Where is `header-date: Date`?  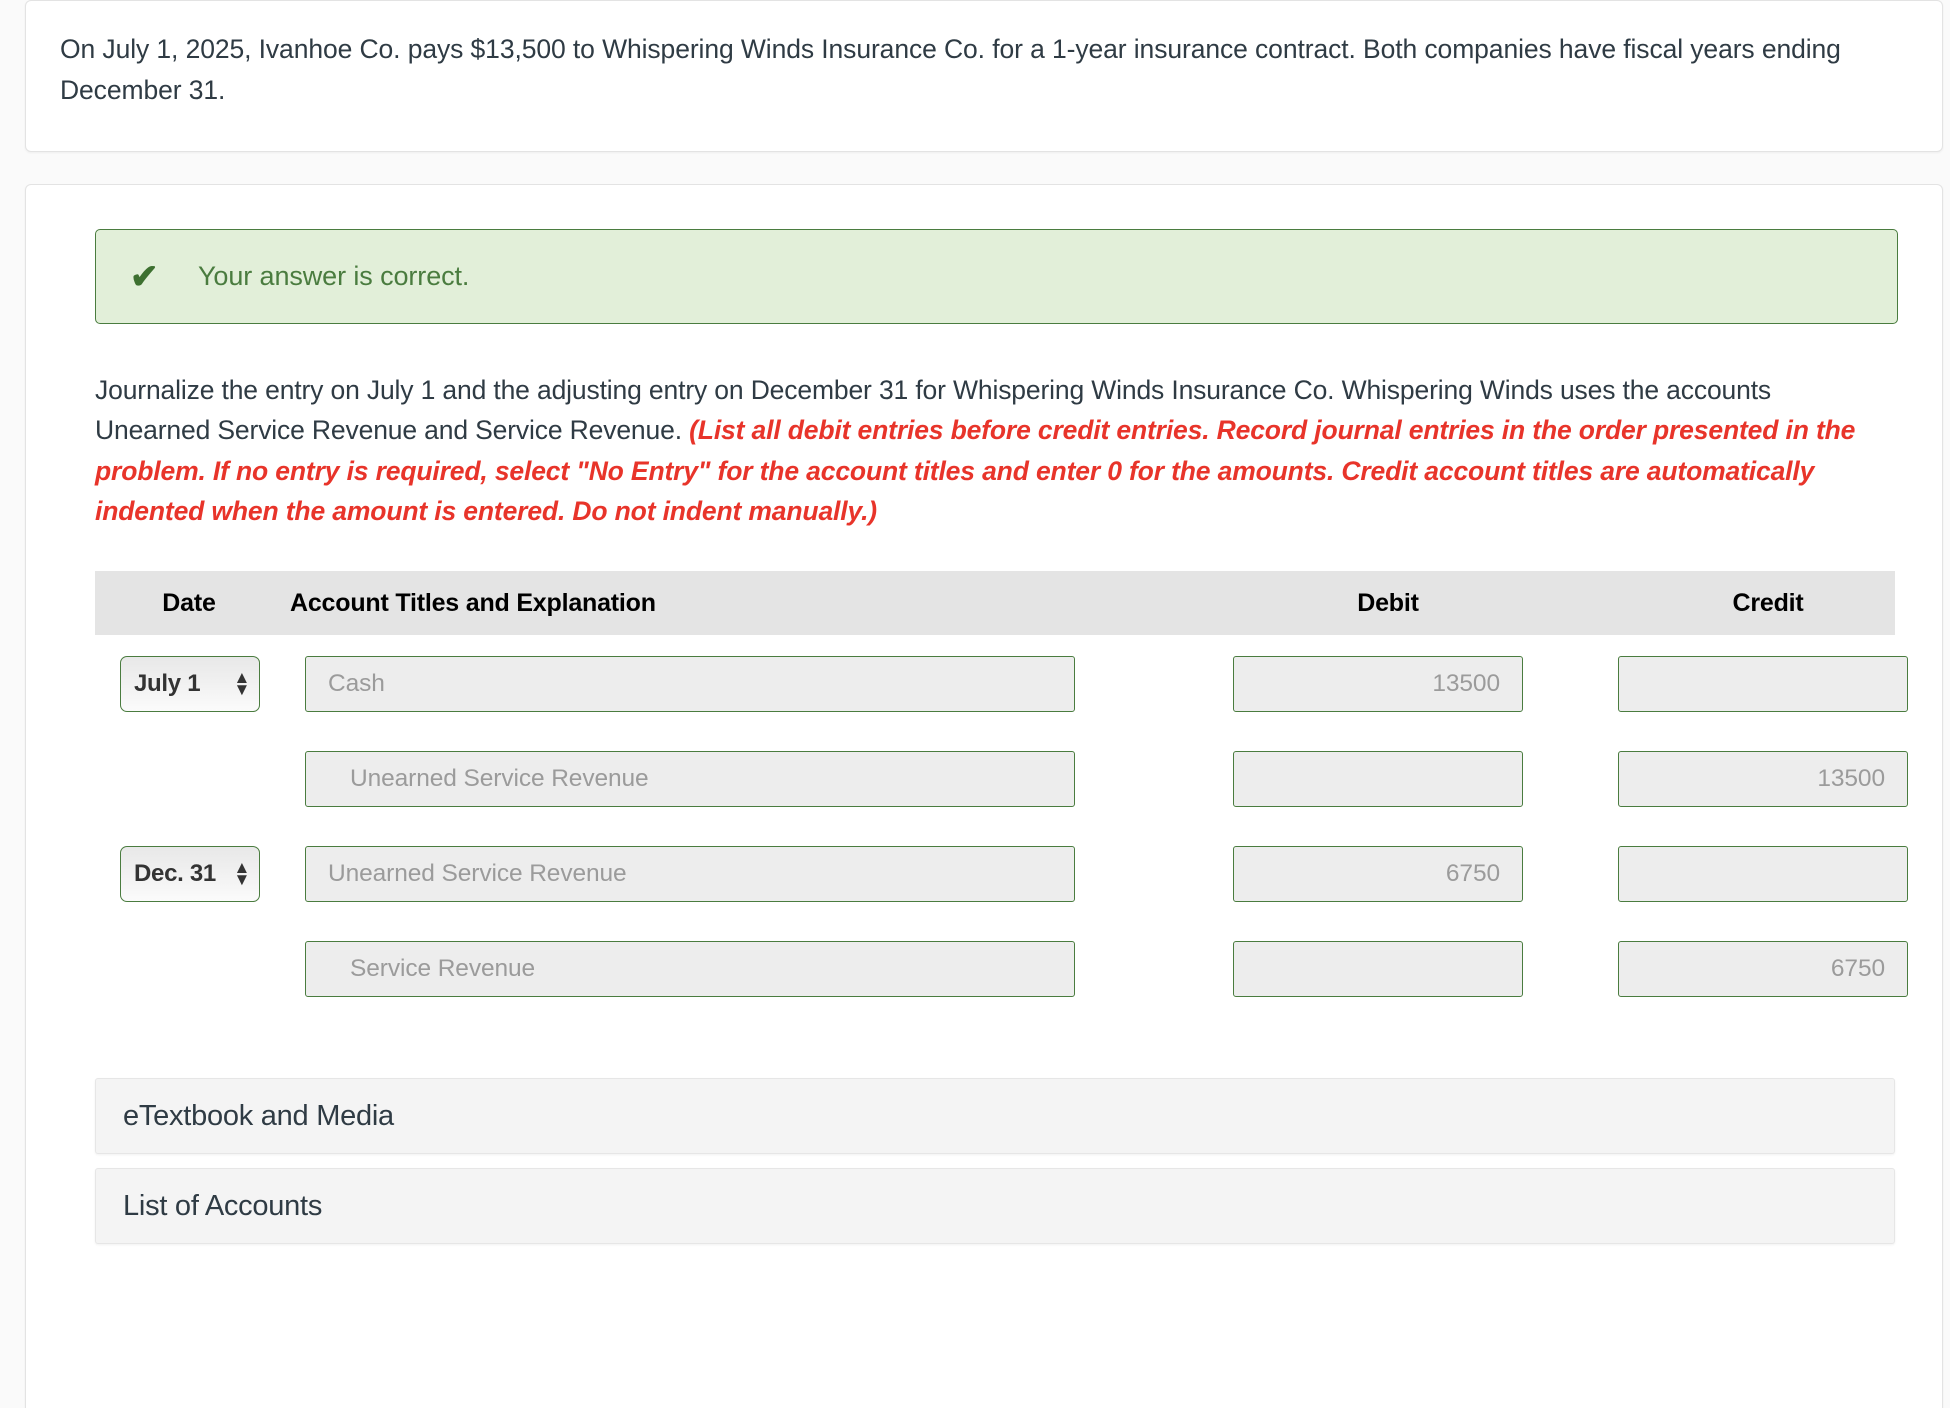 header-date: Date is located at coordinates (189, 602).